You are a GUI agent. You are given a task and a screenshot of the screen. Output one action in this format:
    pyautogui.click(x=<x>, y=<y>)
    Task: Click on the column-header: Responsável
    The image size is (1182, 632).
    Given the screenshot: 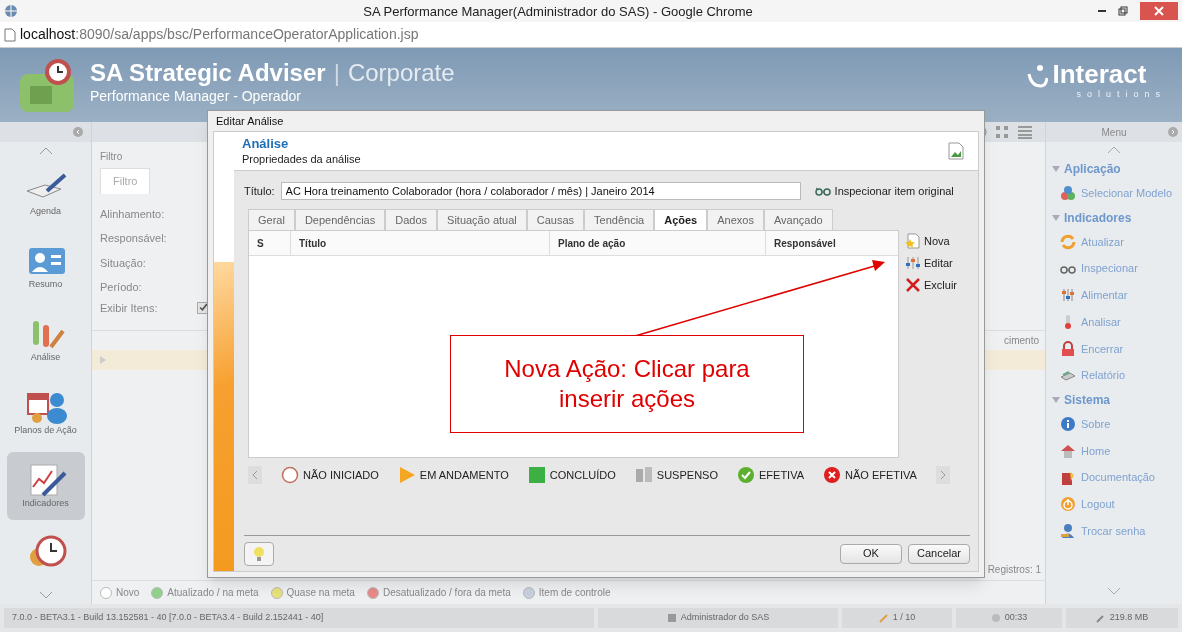 What is the action you would take?
    pyautogui.click(x=805, y=243)
    